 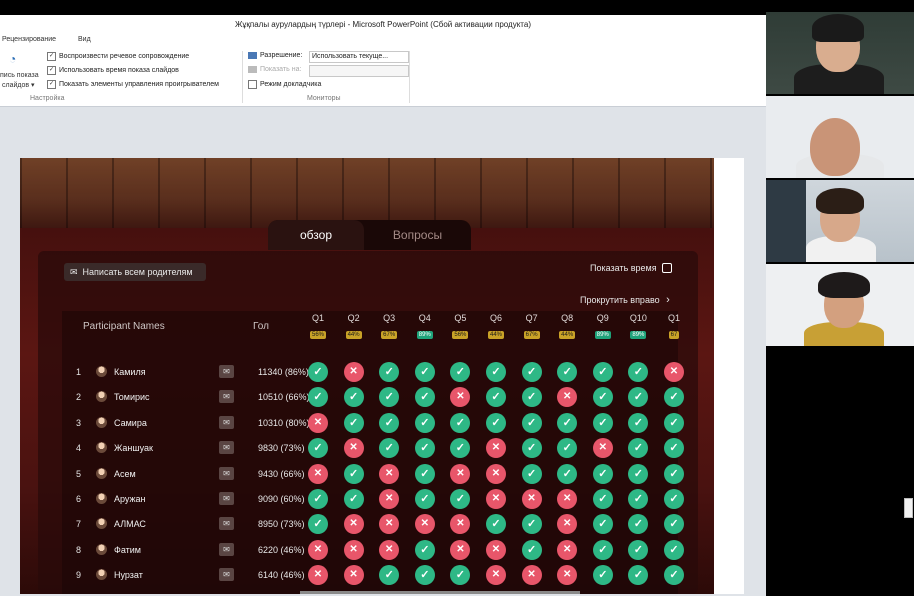 I want to click on table-row: 6 Аружан ✉ 9090 (60%) ✓ ✓ ✕ ✓ ✓ ✕ ✕ ✕ ✓ ✓ ✓, so click(x=373, y=499).